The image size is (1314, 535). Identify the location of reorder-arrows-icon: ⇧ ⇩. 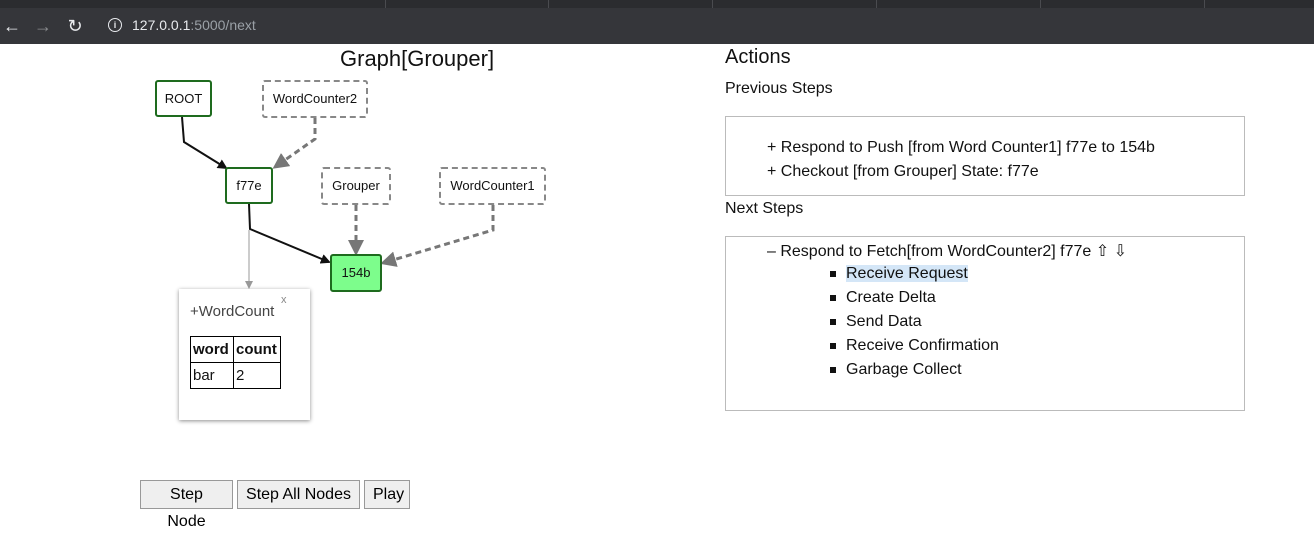
(1111, 251).